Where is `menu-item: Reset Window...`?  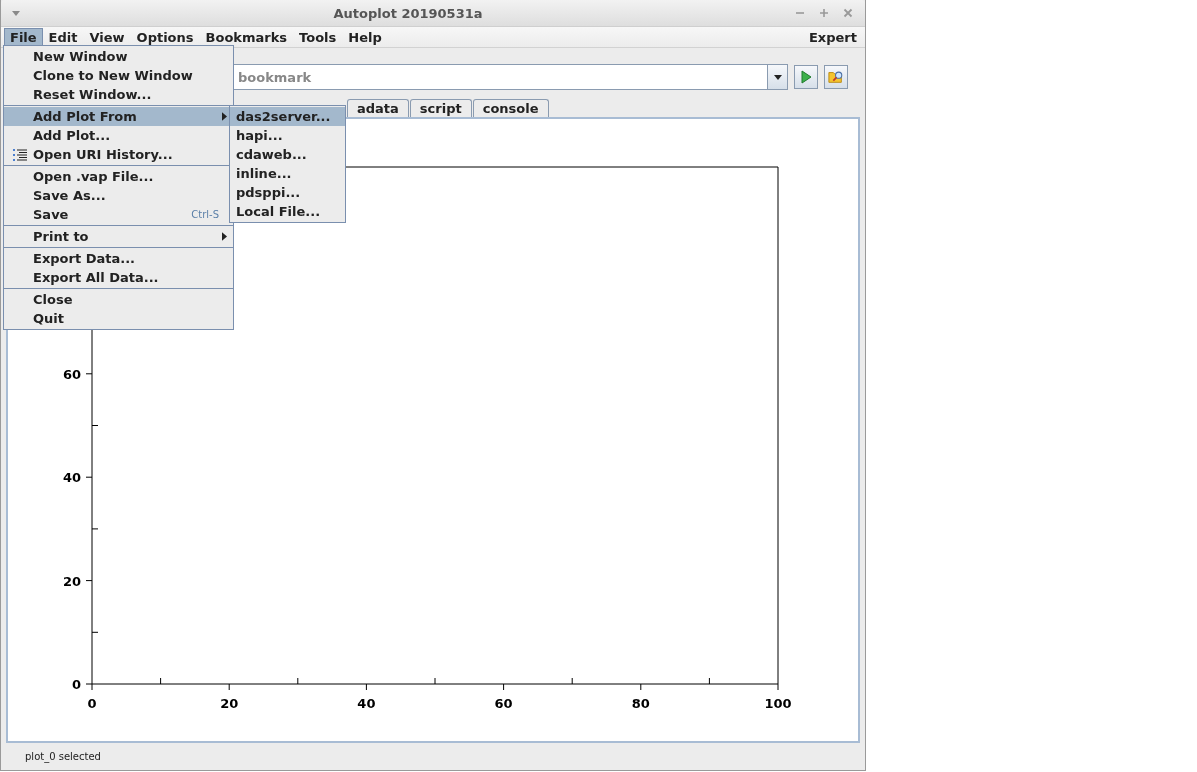 menu-item: Reset Window... is located at coordinates (118, 94).